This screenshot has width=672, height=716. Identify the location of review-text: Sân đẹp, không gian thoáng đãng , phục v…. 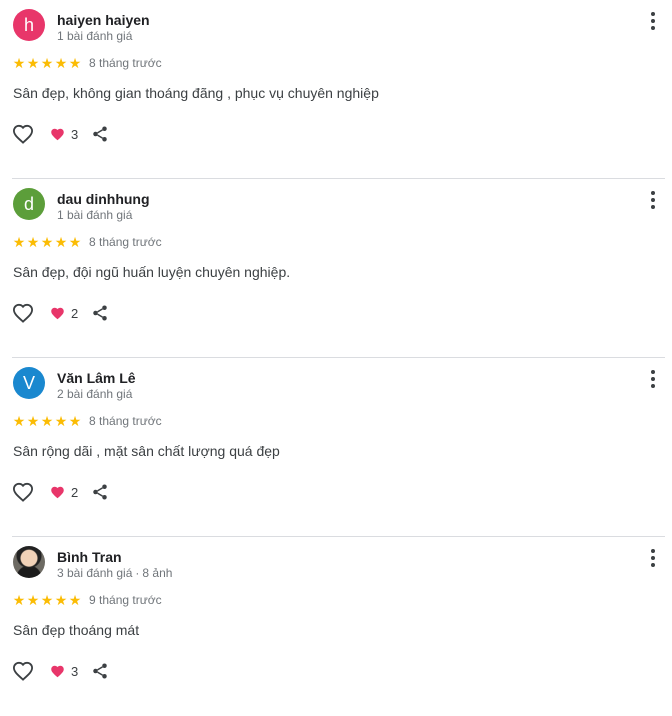
(196, 93).